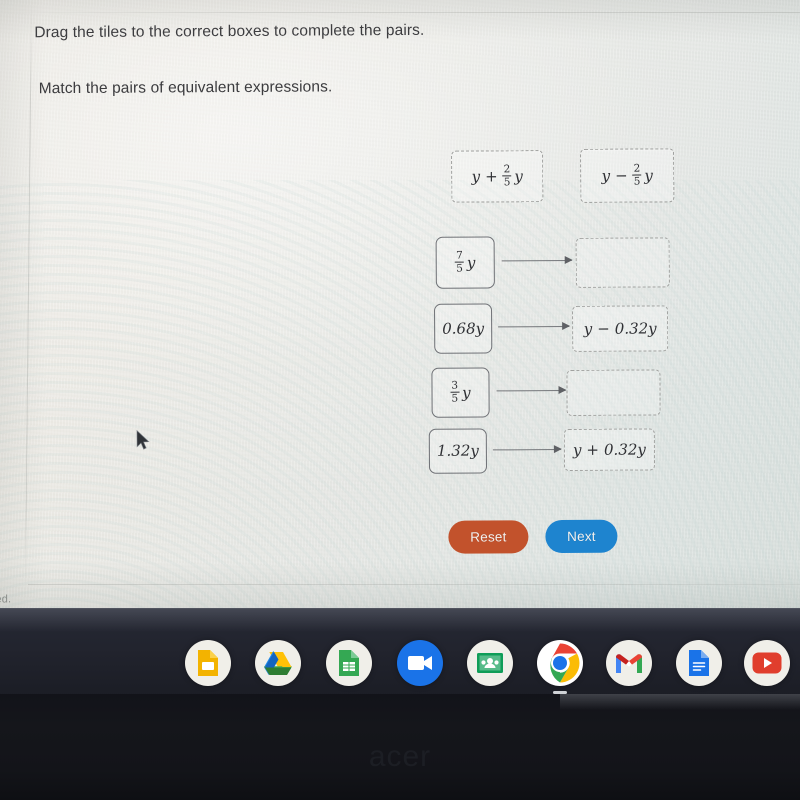  I want to click on expression-0-68y: 0.68y, so click(463, 328).